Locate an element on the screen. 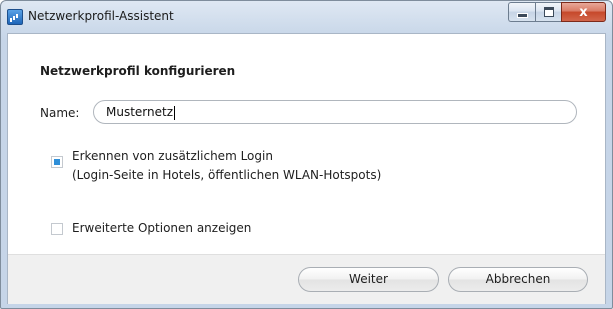  minimize-button is located at coordinates (521, 12).